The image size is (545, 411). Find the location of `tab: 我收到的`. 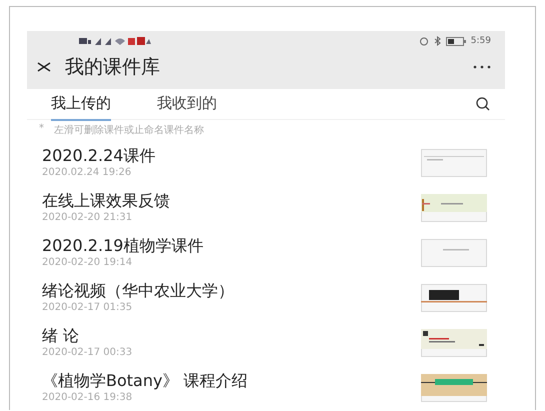

tab: 我收到的 is located at coordinates (187, 104).